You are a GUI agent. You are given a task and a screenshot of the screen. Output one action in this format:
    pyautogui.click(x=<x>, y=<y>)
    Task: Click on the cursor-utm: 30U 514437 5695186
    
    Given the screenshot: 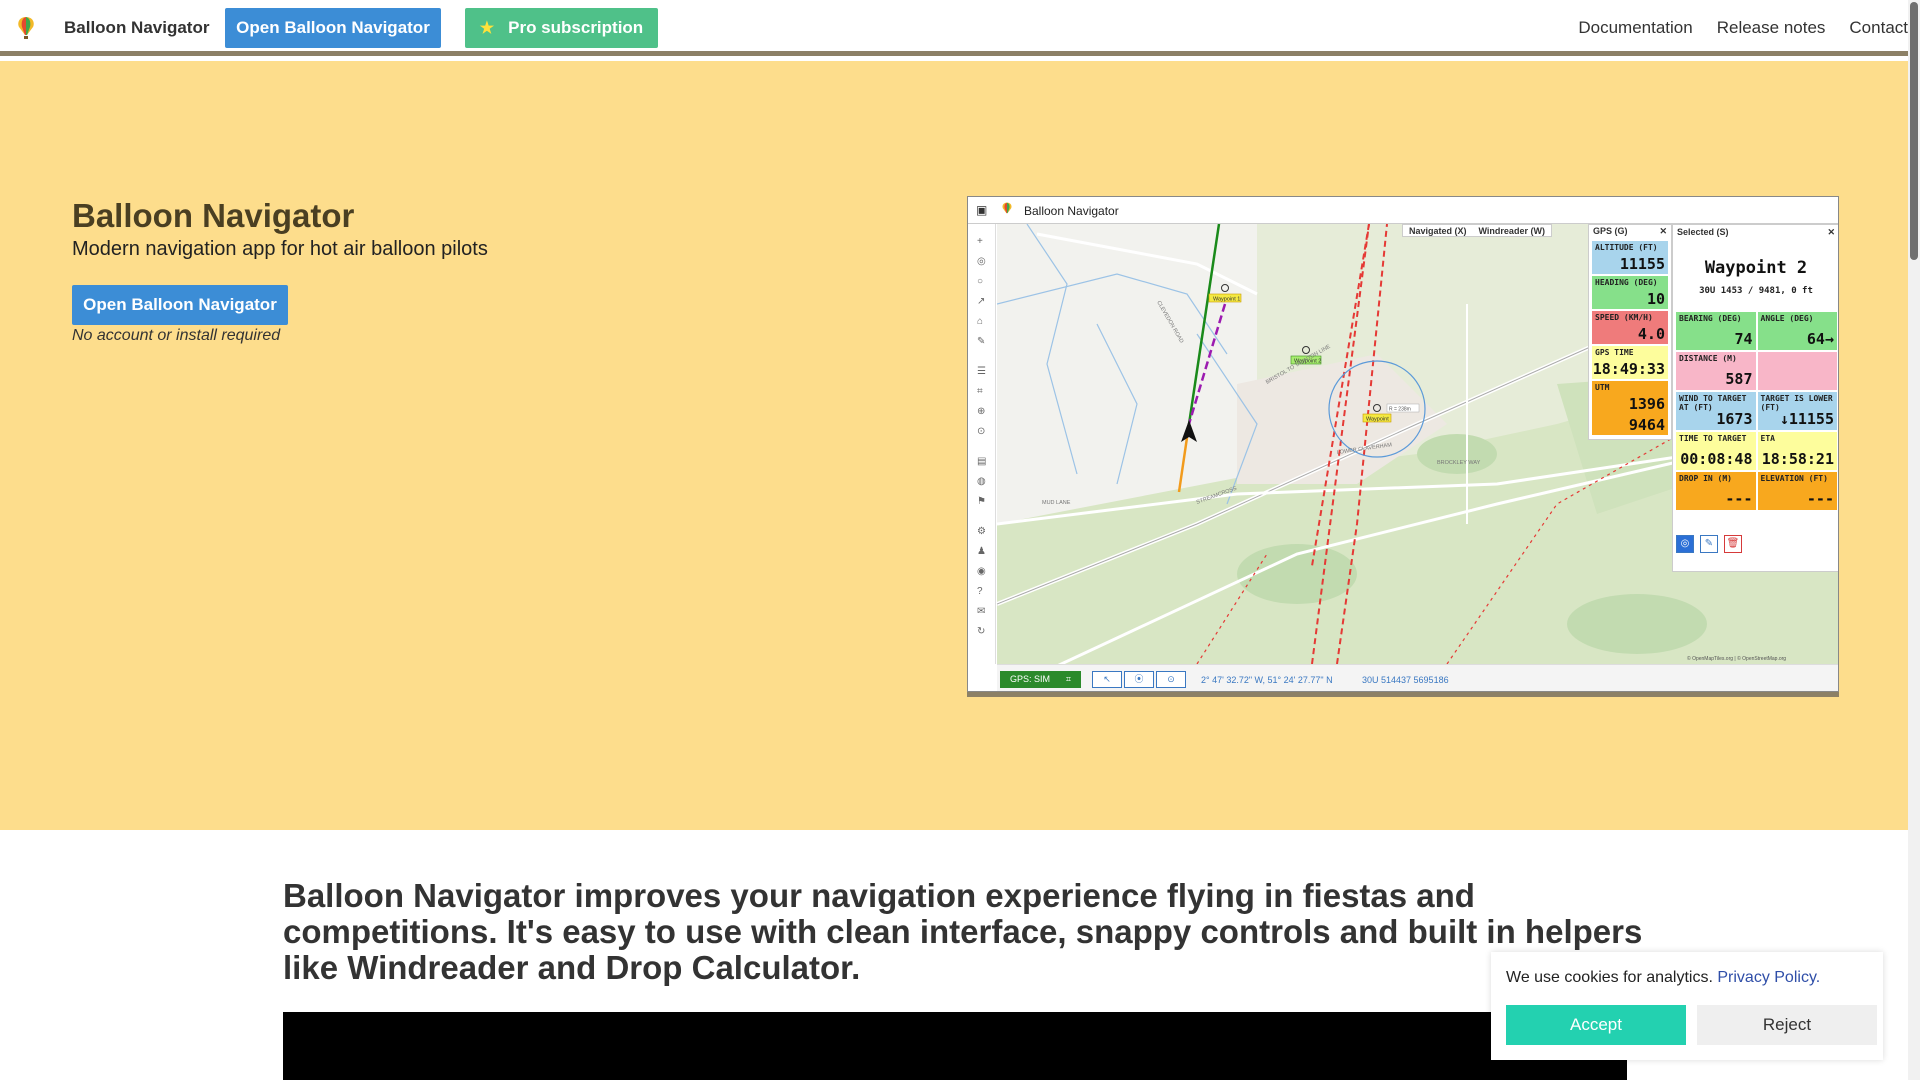 What is the action you would take?
    pyautogui.click(x=1405, y=680)
    